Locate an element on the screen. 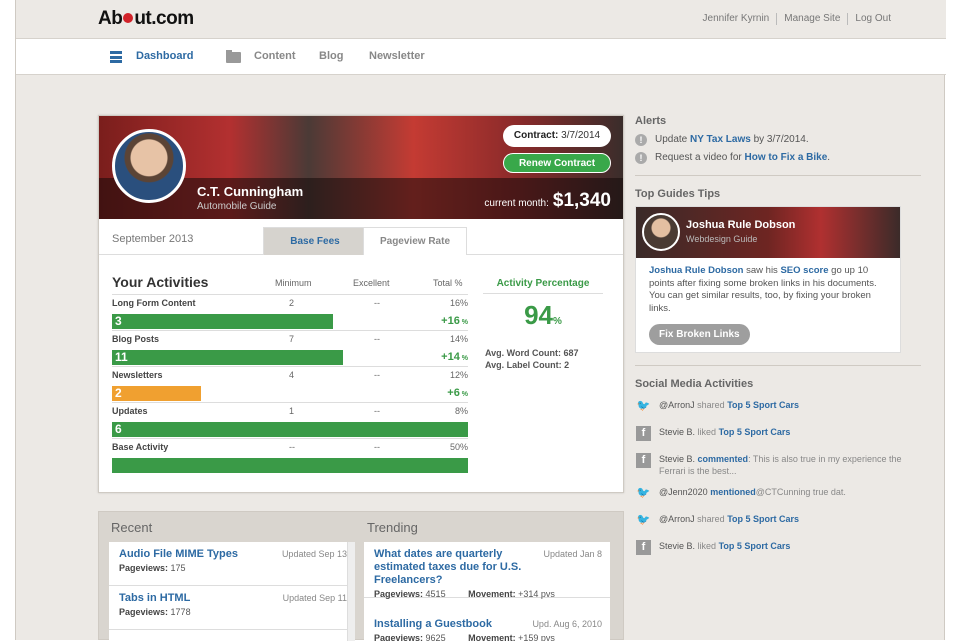  col-minimum: Minimum is located at coordinates (293, 283).